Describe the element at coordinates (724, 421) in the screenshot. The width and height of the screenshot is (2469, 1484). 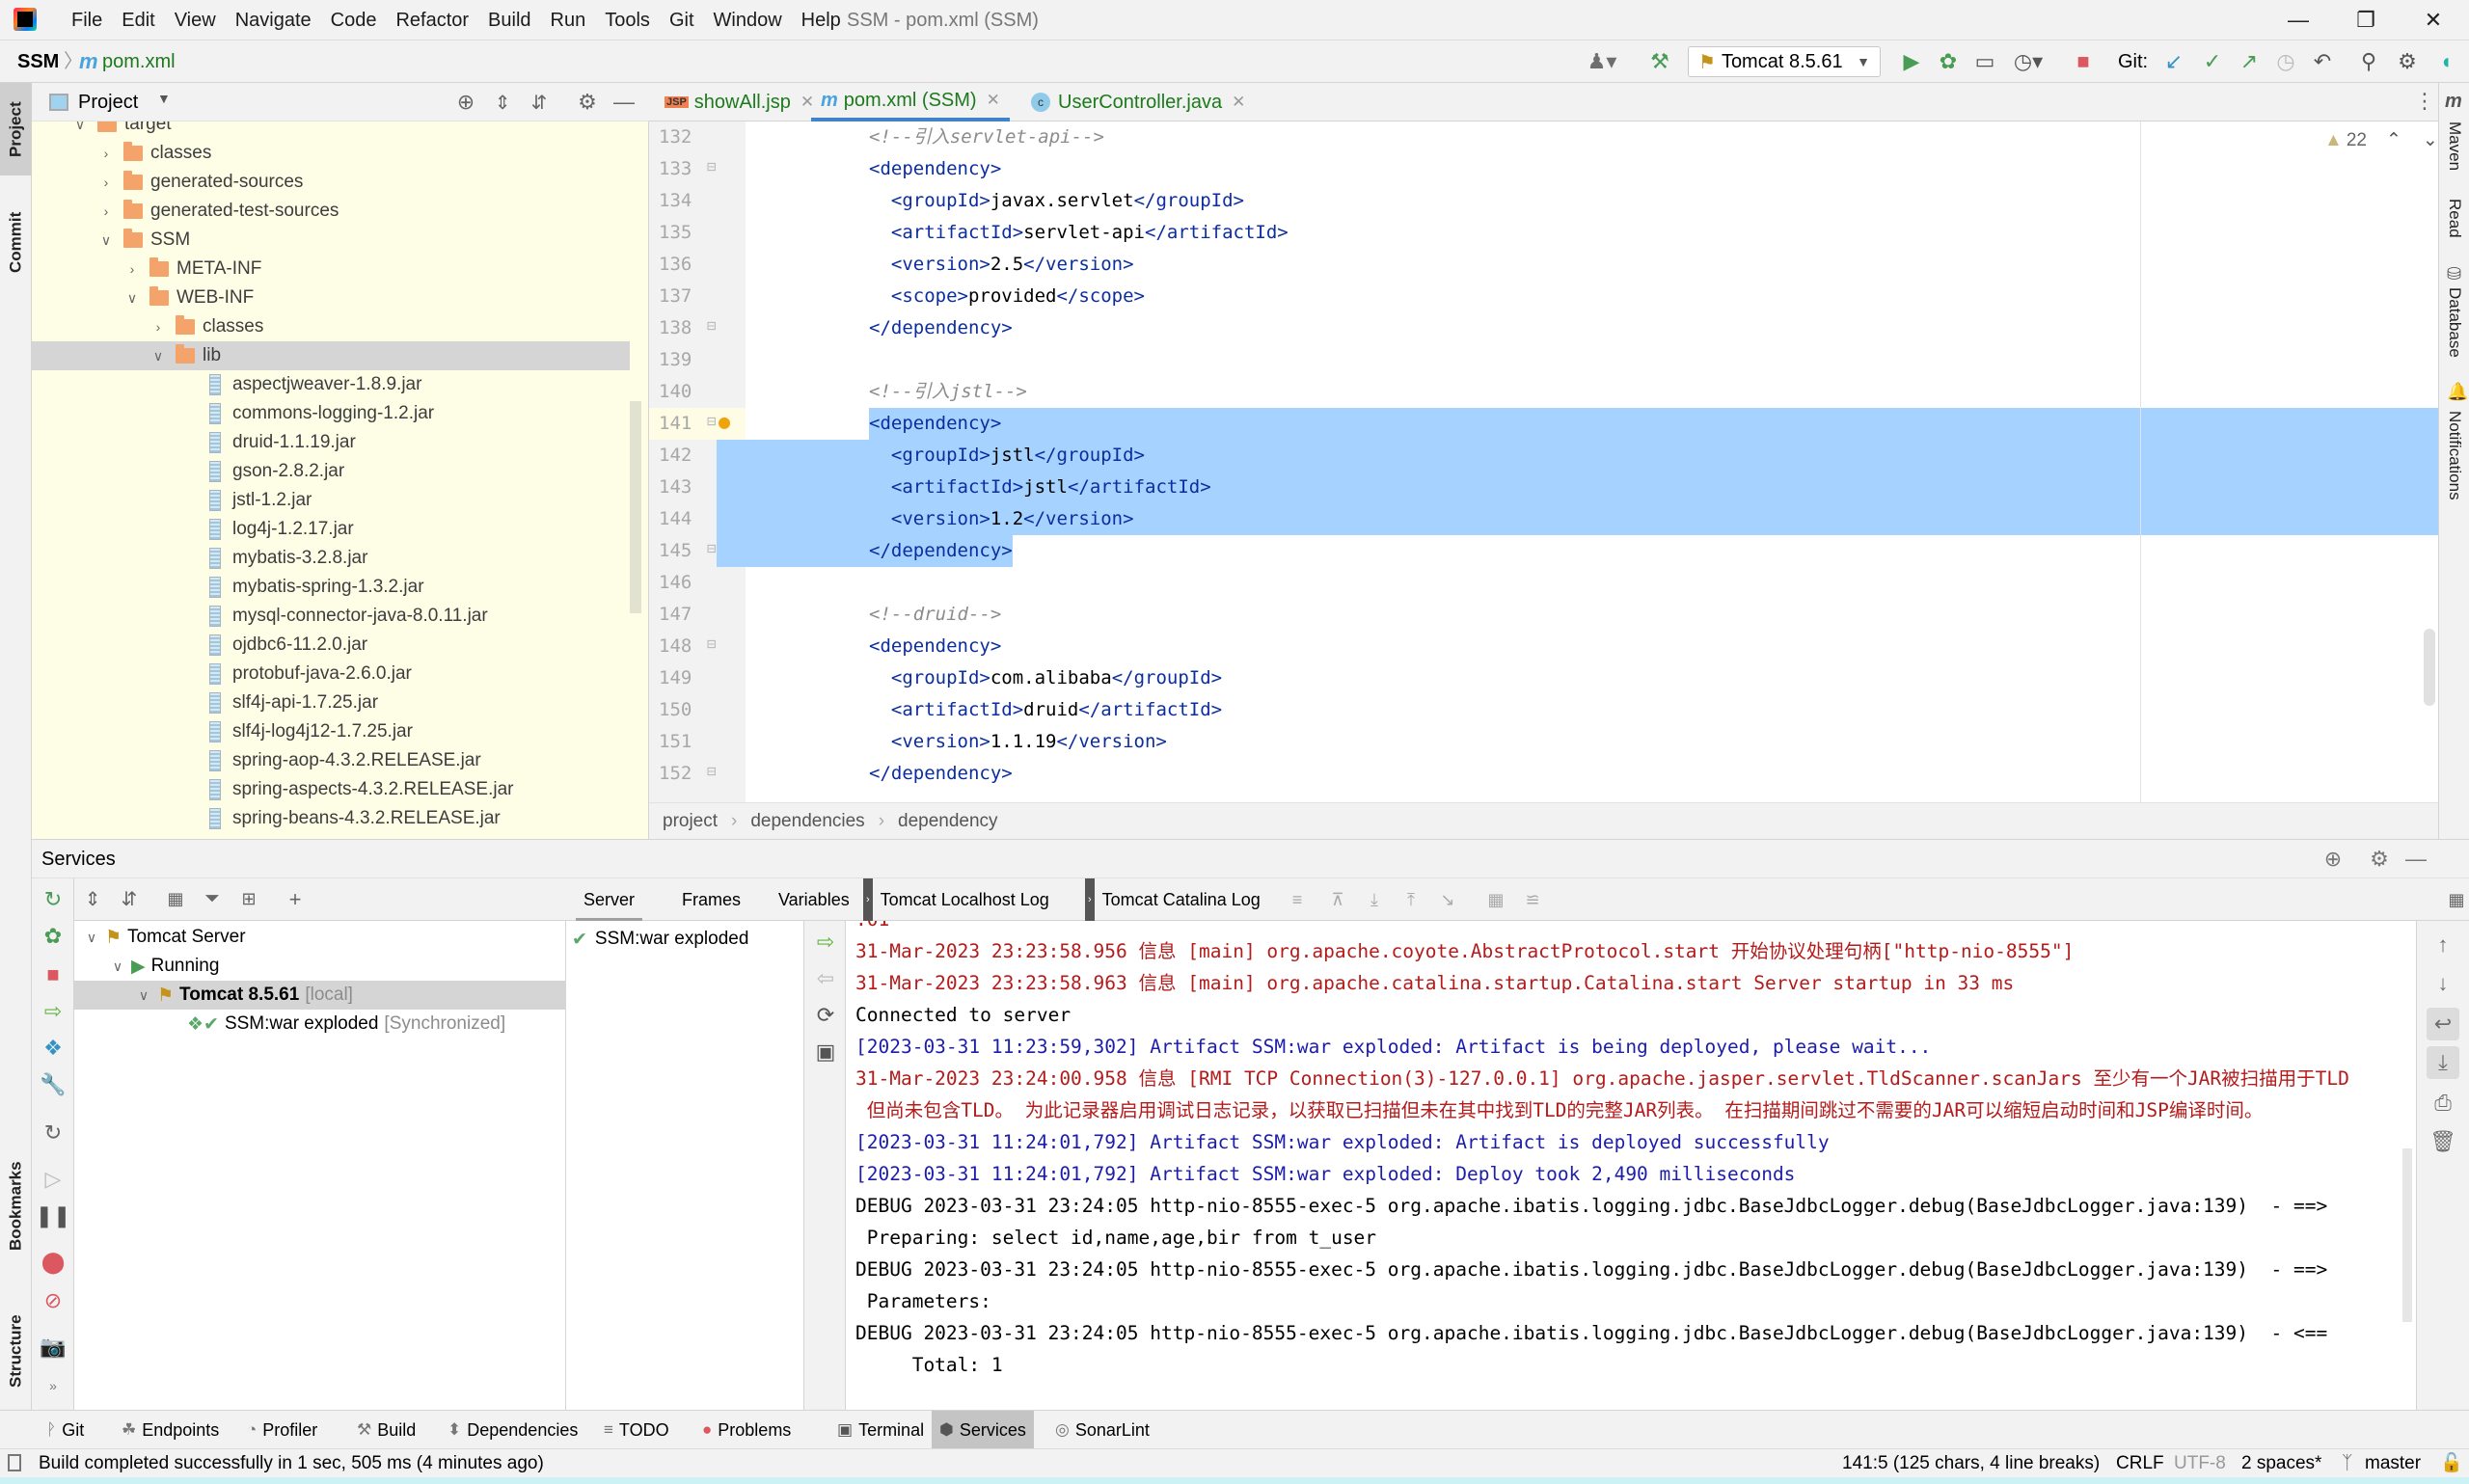
I see `intention-bulb-icon: ●` at that location.